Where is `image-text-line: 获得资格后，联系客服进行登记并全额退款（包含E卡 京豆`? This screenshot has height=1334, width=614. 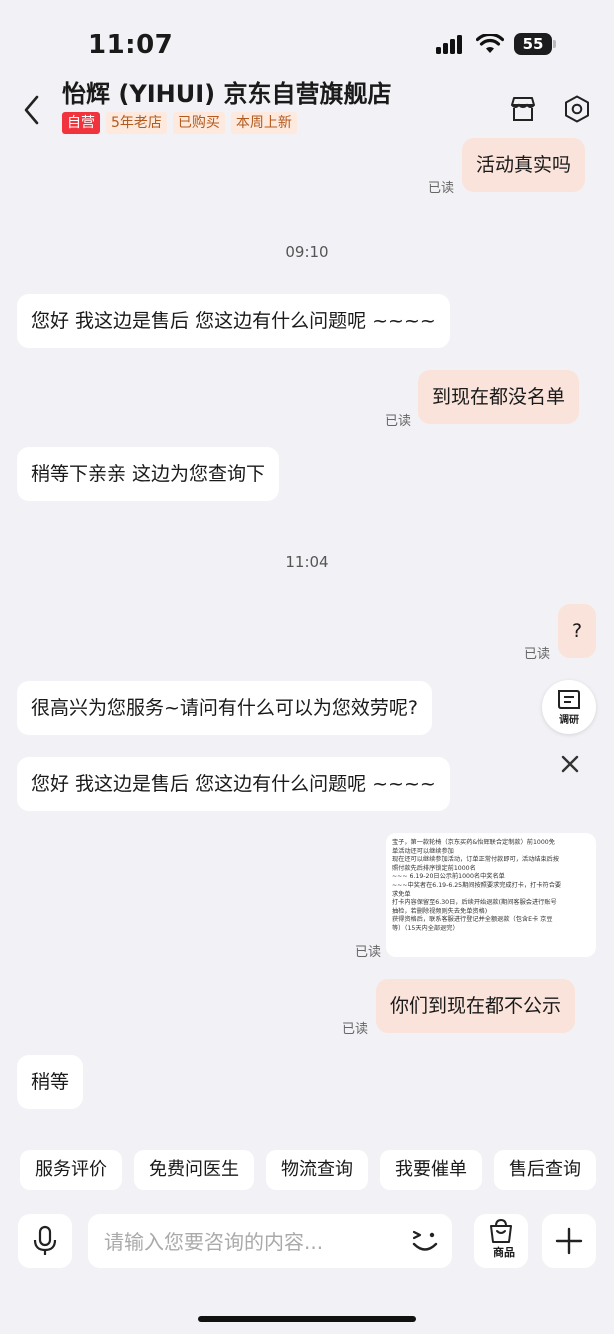
image-text-line: 获得资格后，联系客服进行登记并全额退款（包含E卡 京豆 is located at coordinates (472, 920).